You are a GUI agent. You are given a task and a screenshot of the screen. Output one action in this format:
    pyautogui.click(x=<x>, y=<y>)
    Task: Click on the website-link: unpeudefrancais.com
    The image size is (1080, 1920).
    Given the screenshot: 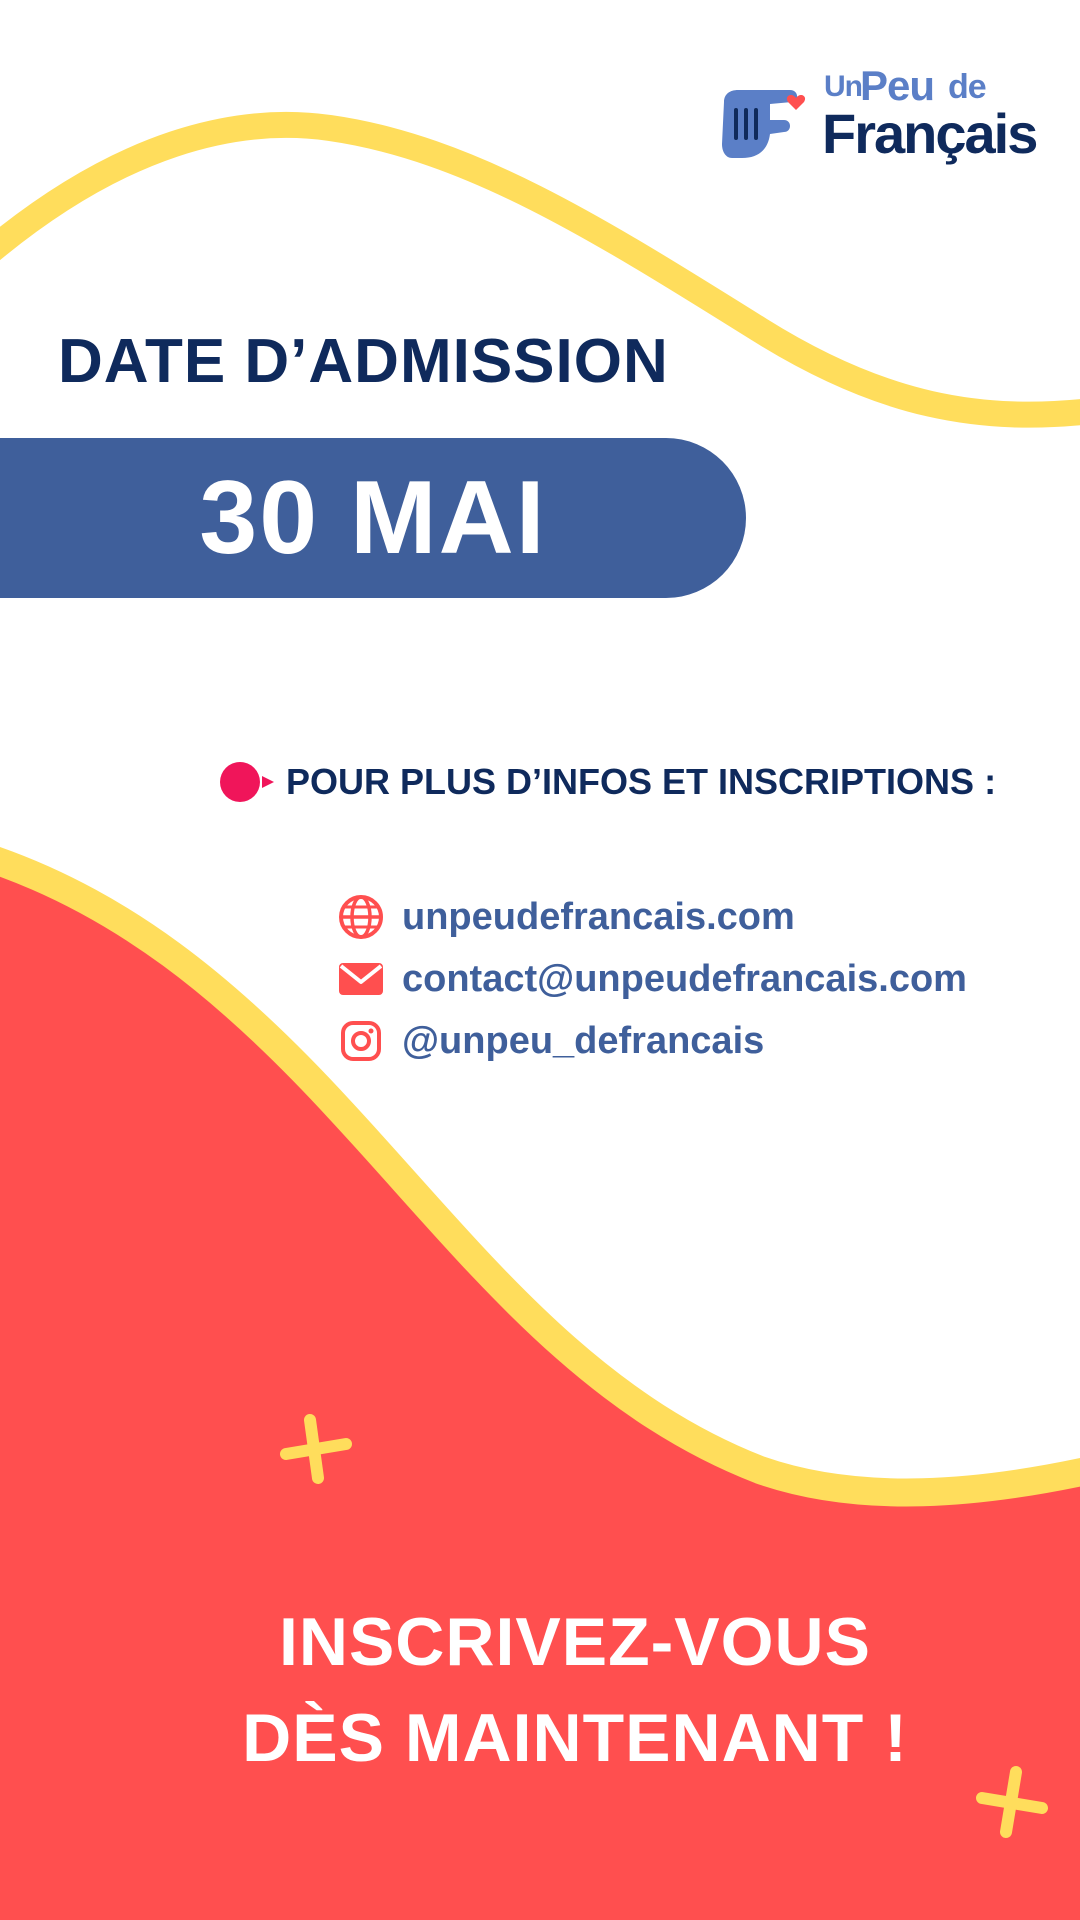 What is the action you would take?
    pyautogui.click(x=598, y=917)
    